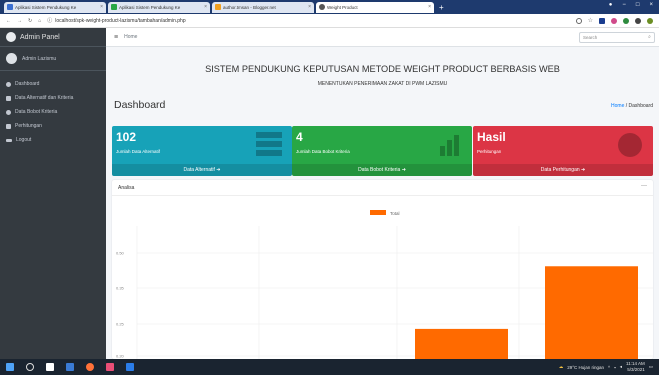 Image resolution: width=659 pixels, height=375 pixels. Describe the element at coordinates (651, 367) in the screenshot. I see `notification-icon: ▭` at that location.